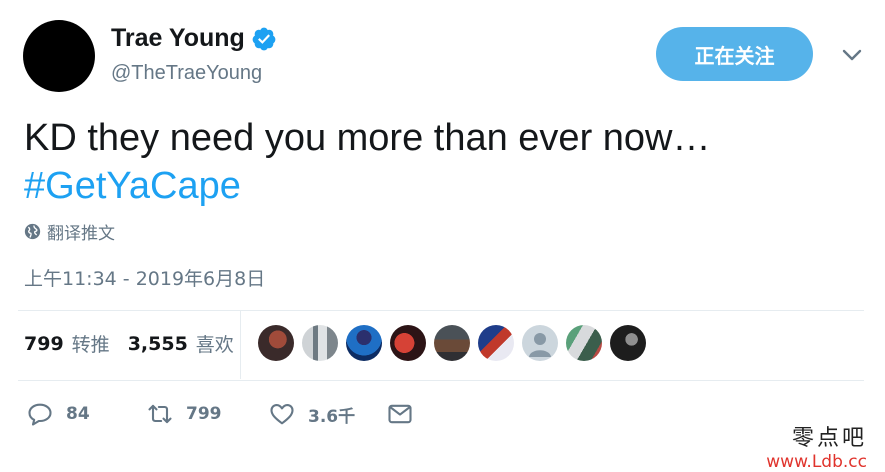 This screenshot has height=472, width=885. I want to click on retweets-label: 转推, so click(90, 345).